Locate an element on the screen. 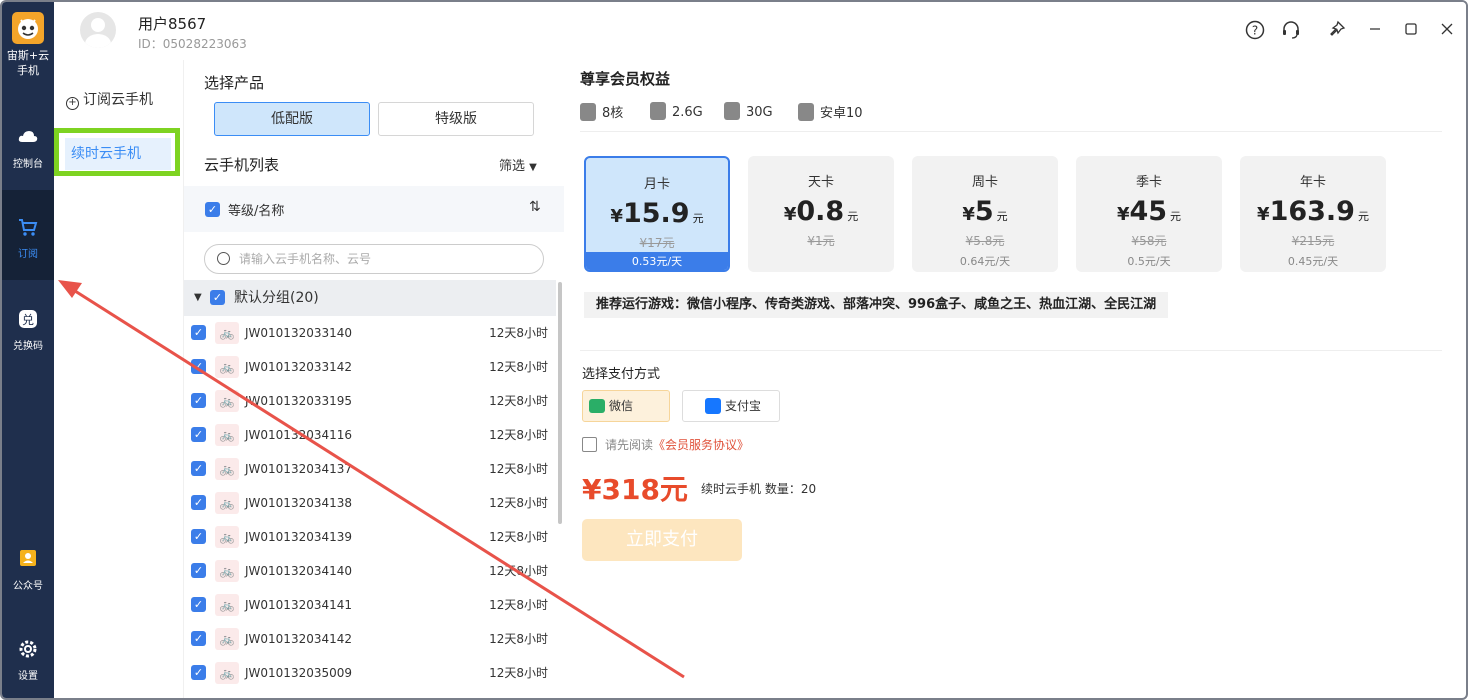  plan-original-price: ¥58元 is located at coordinates (1149, 241).